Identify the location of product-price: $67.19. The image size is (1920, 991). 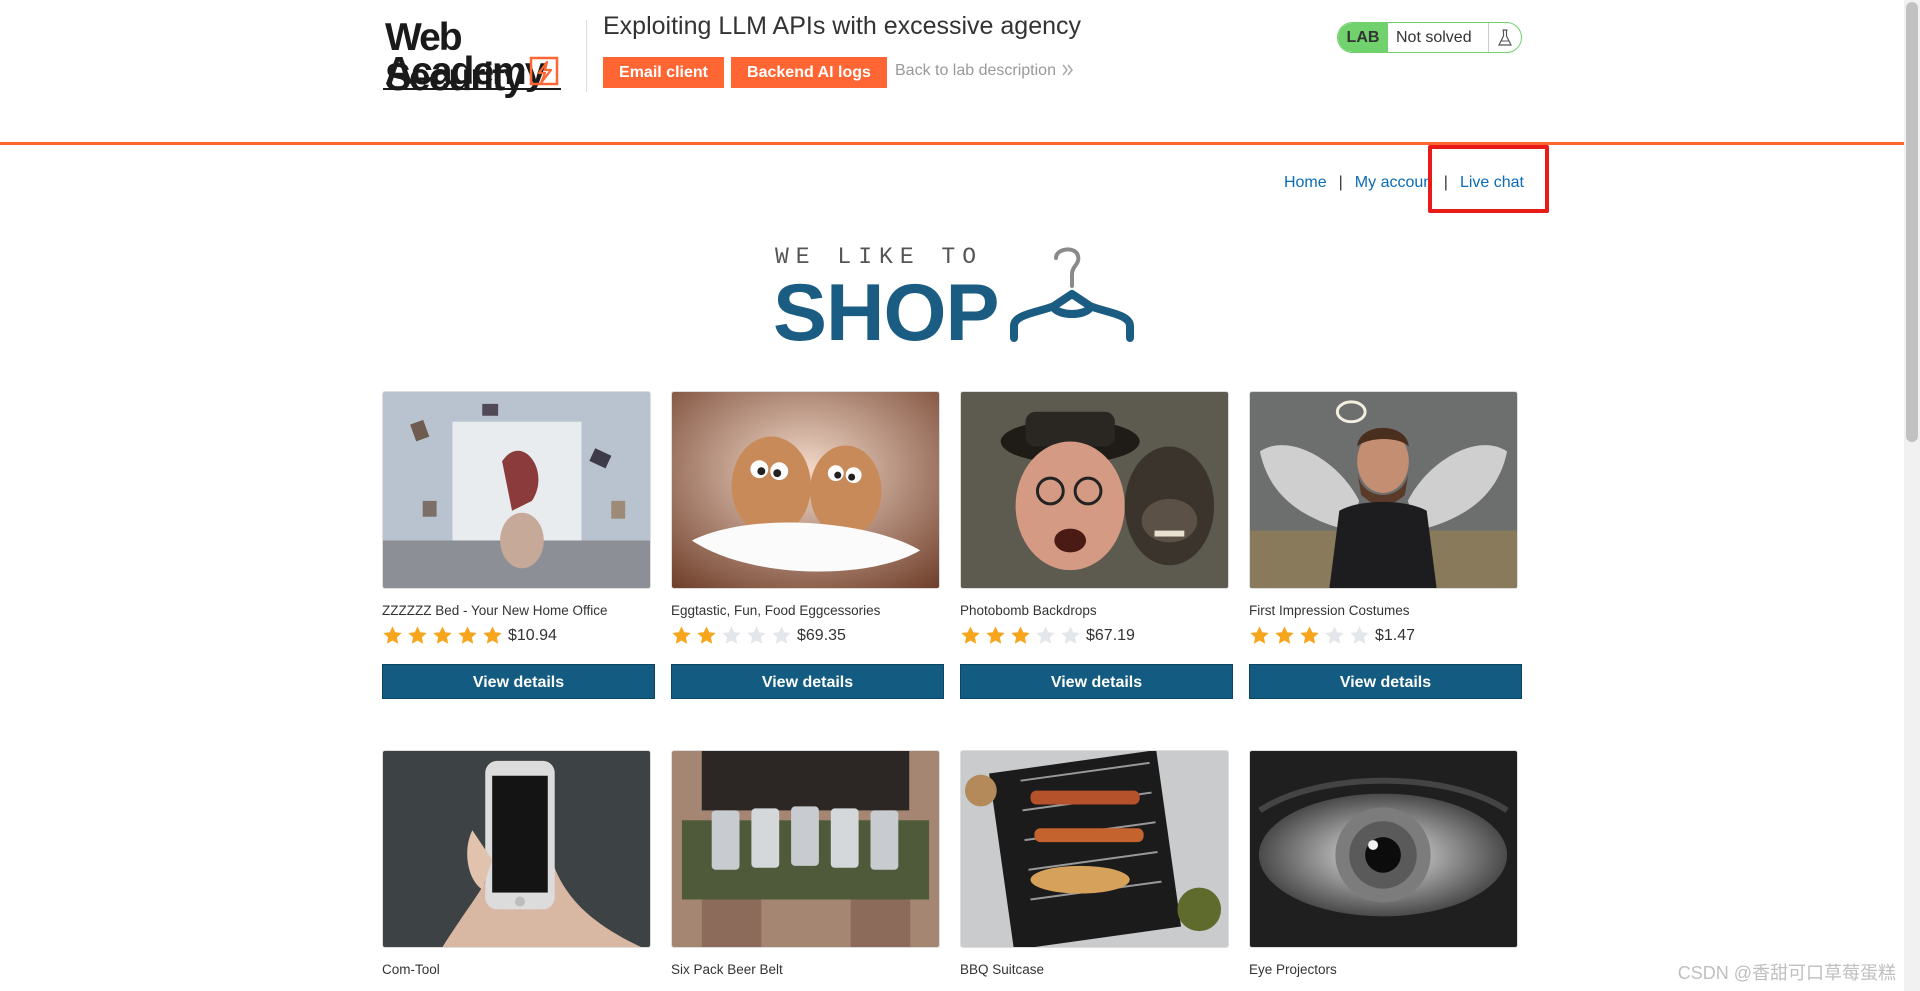
(1110, 635).